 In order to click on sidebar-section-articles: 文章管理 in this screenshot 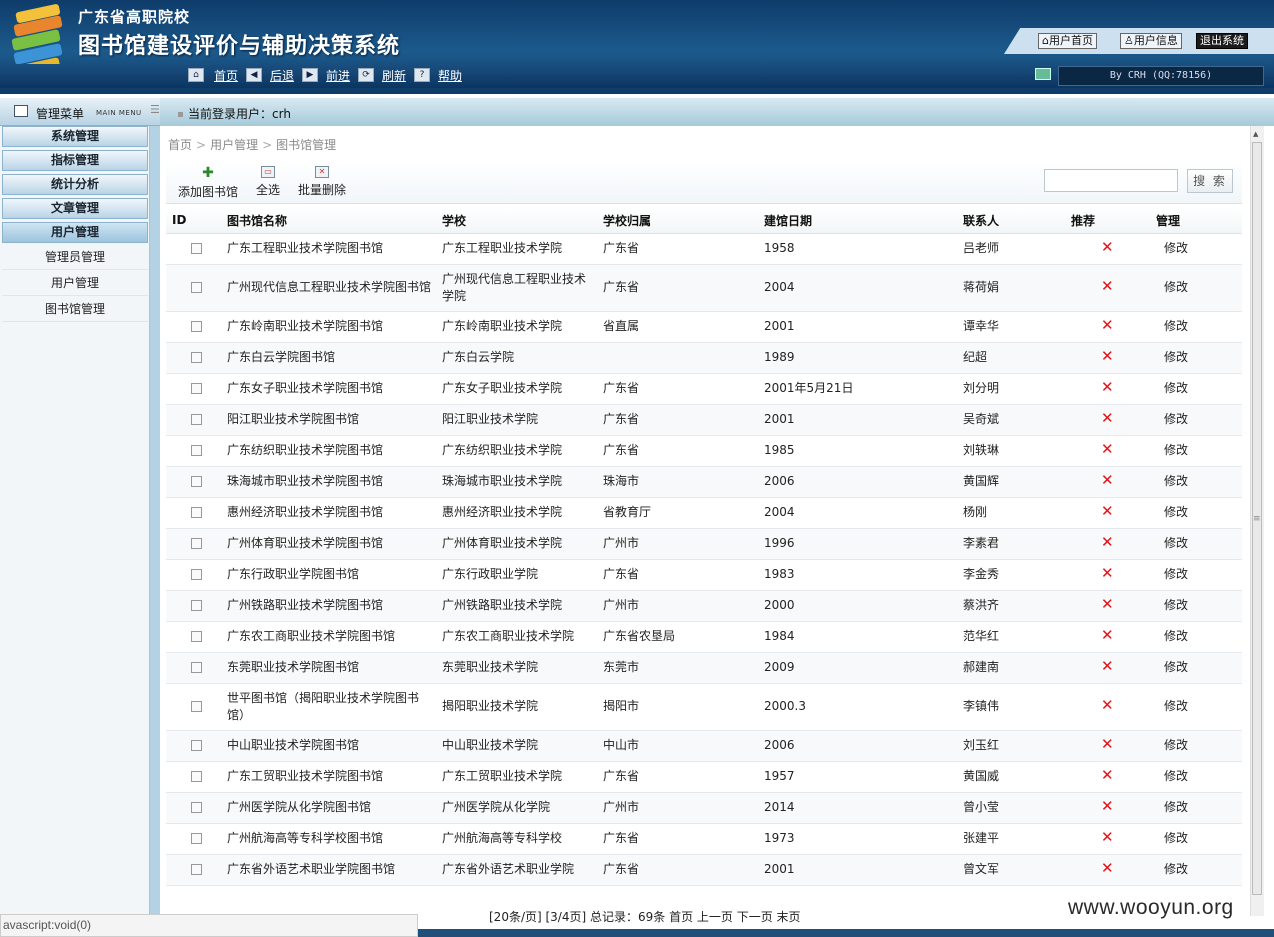, I will do `click(75, 208)`.